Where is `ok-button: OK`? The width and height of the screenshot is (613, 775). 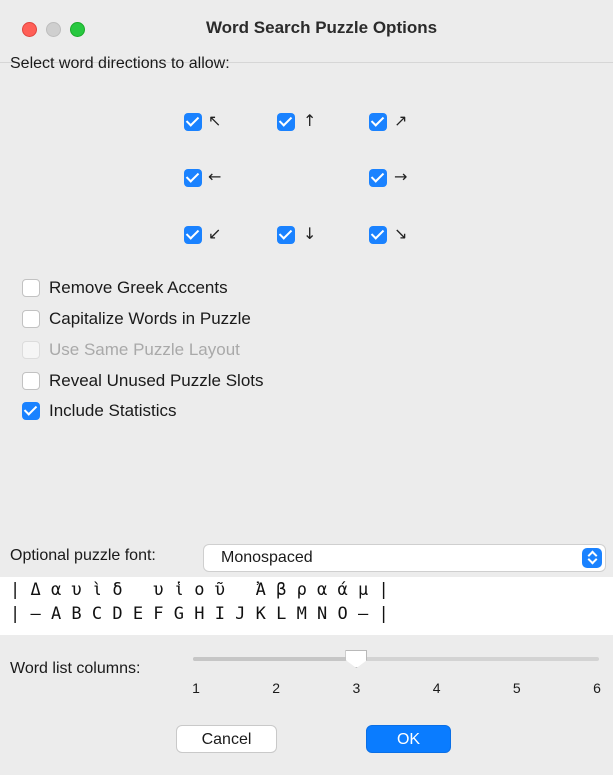
ok-button: OK is located at coordinates (408, 739).